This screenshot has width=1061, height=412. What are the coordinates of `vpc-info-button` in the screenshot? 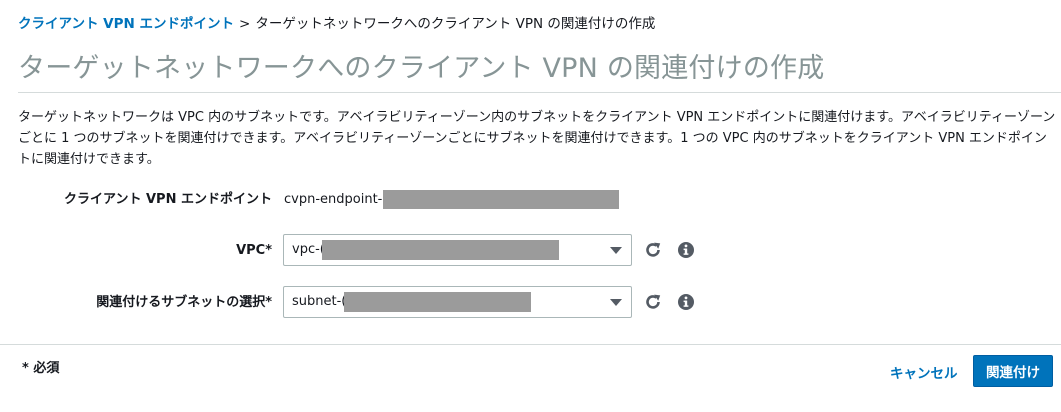 It's located at (686, 250).